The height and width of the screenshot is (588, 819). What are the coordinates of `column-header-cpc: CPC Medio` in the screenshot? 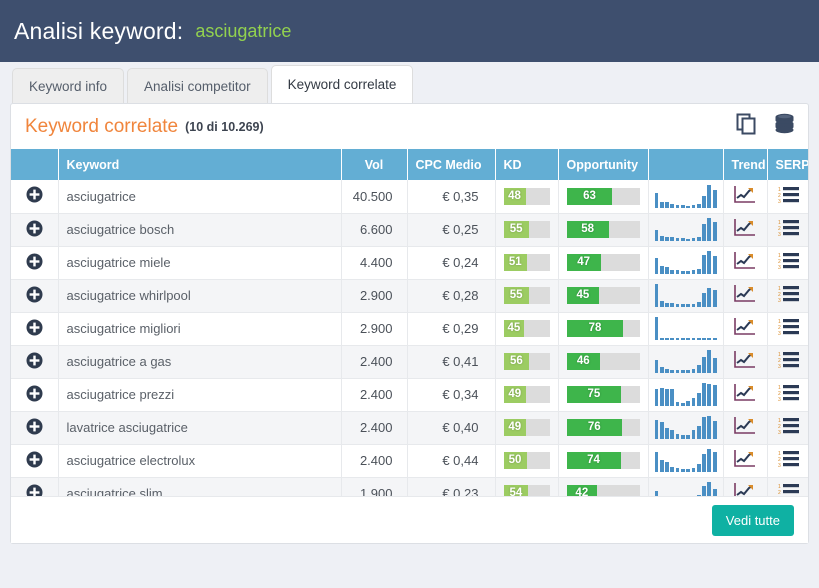 It's located at (451, 164).